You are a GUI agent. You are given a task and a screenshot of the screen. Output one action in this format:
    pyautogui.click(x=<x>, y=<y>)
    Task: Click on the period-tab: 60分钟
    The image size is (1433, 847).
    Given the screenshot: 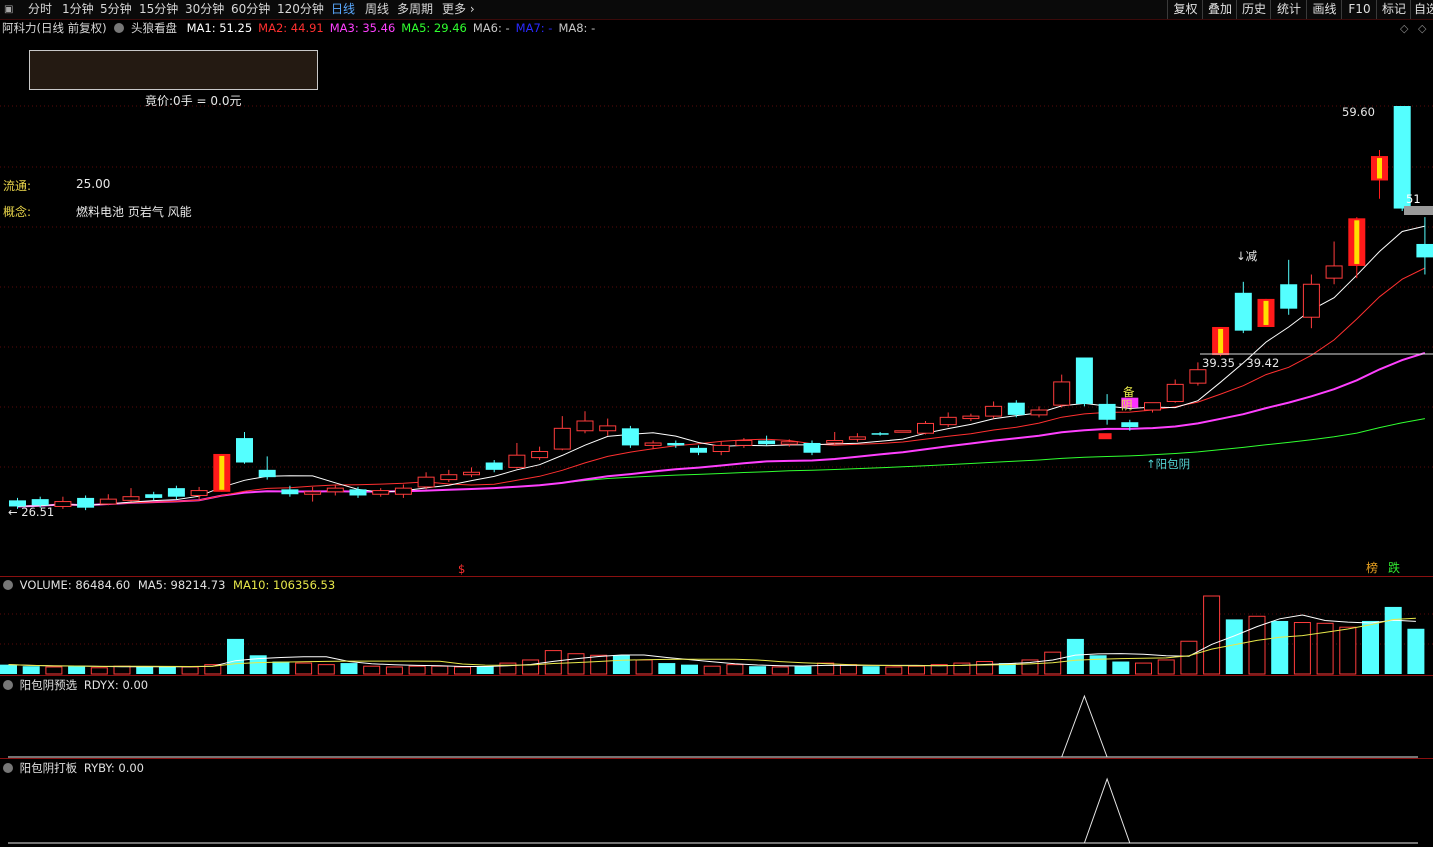 What is the action you would take?
    pyautogui.click(x=250, y=9)
    